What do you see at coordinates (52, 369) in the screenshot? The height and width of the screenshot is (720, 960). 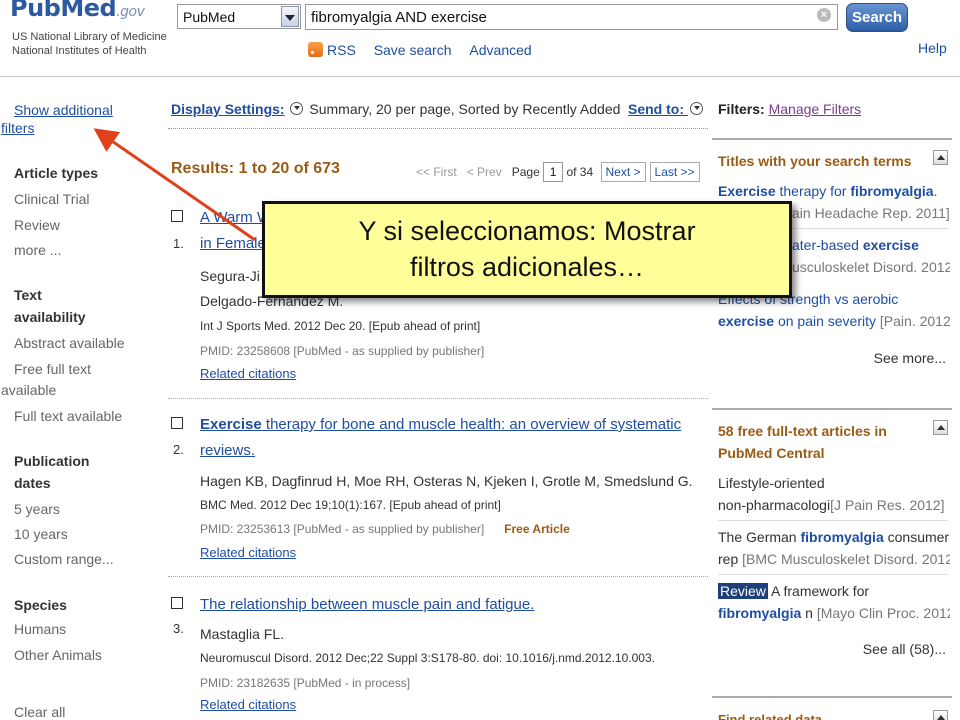 I see `filter-free-full-text: Free full text` at bounding box center [52, 369].